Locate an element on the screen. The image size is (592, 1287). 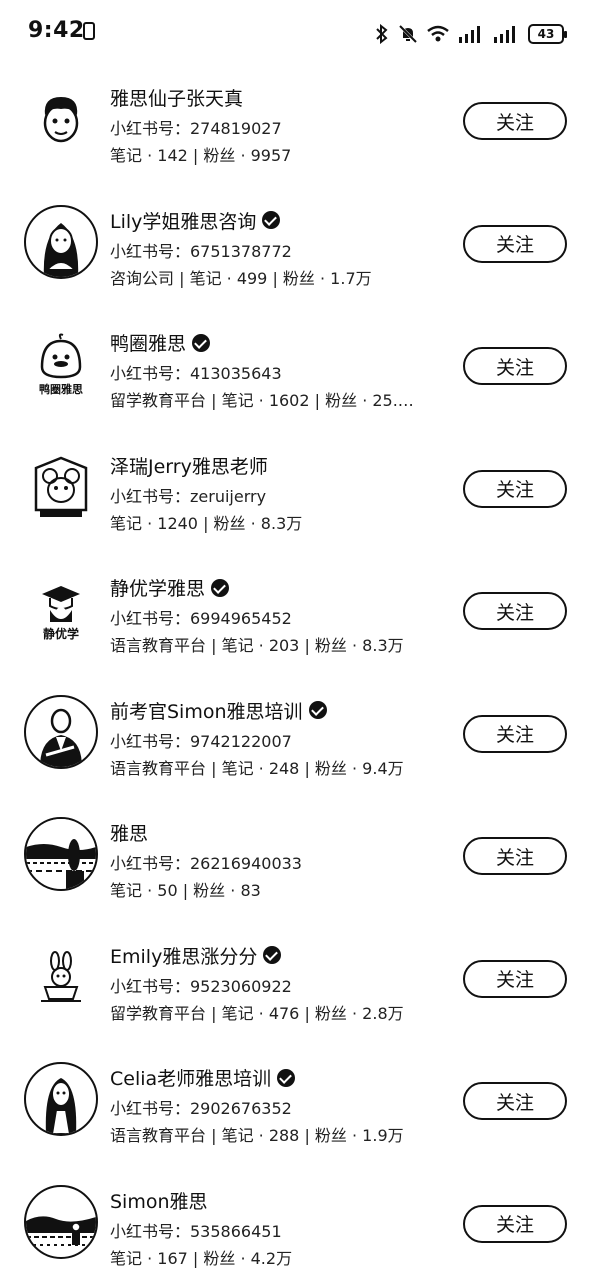
landscape-photo-icon is located at coordinates (61, 1222).